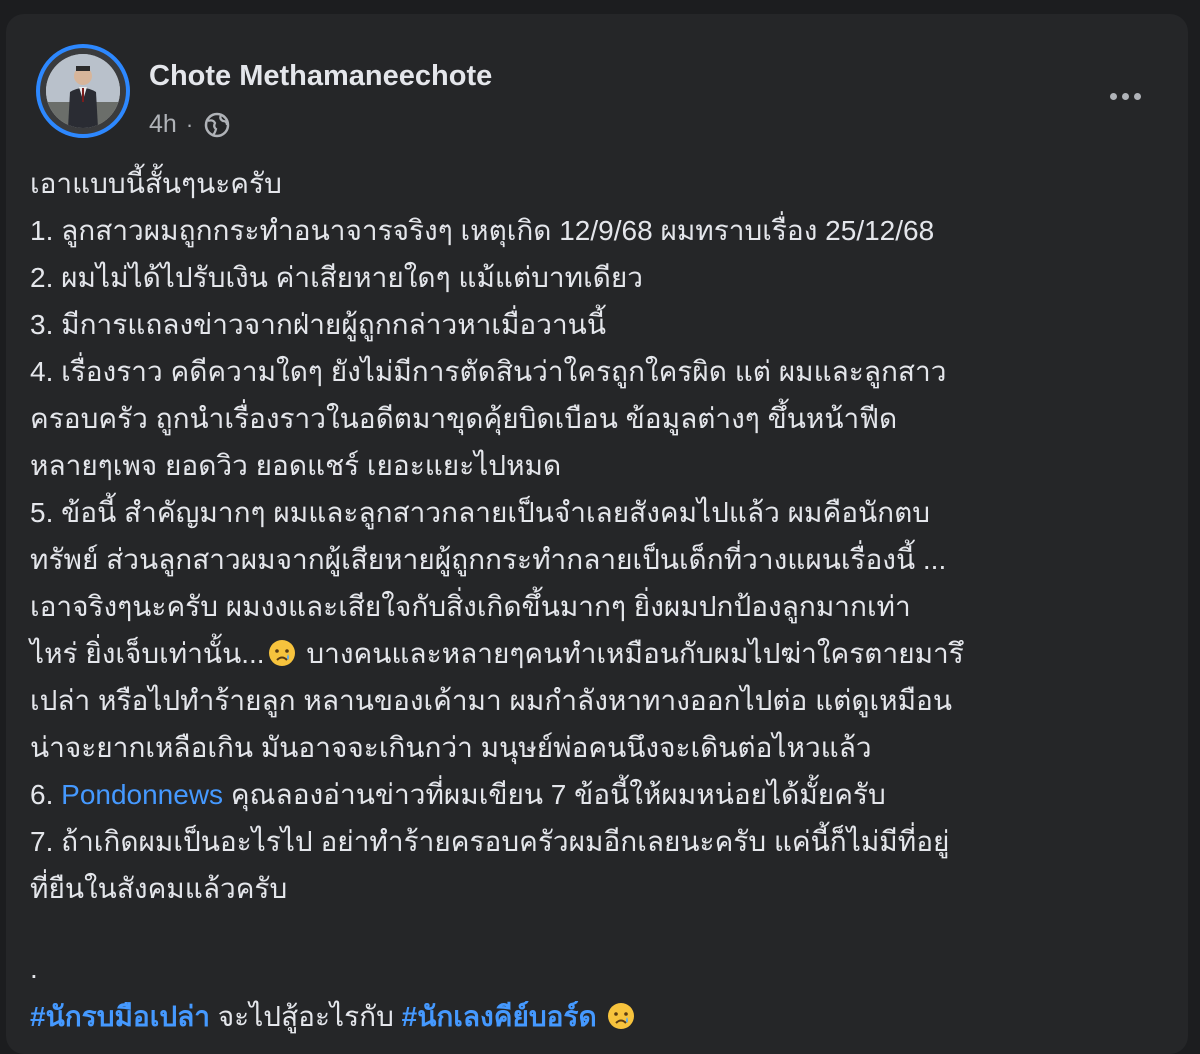  Describe the element at coordinates (1125, 96) in the screenshot. I see `more-options-icon` at that location.